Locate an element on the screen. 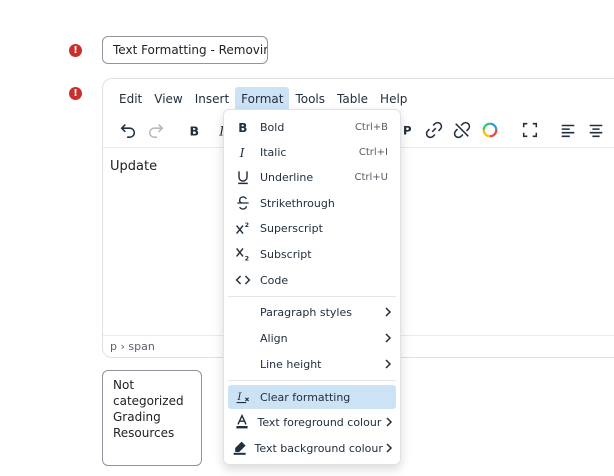  link-button is located at coordinates (434, 130).